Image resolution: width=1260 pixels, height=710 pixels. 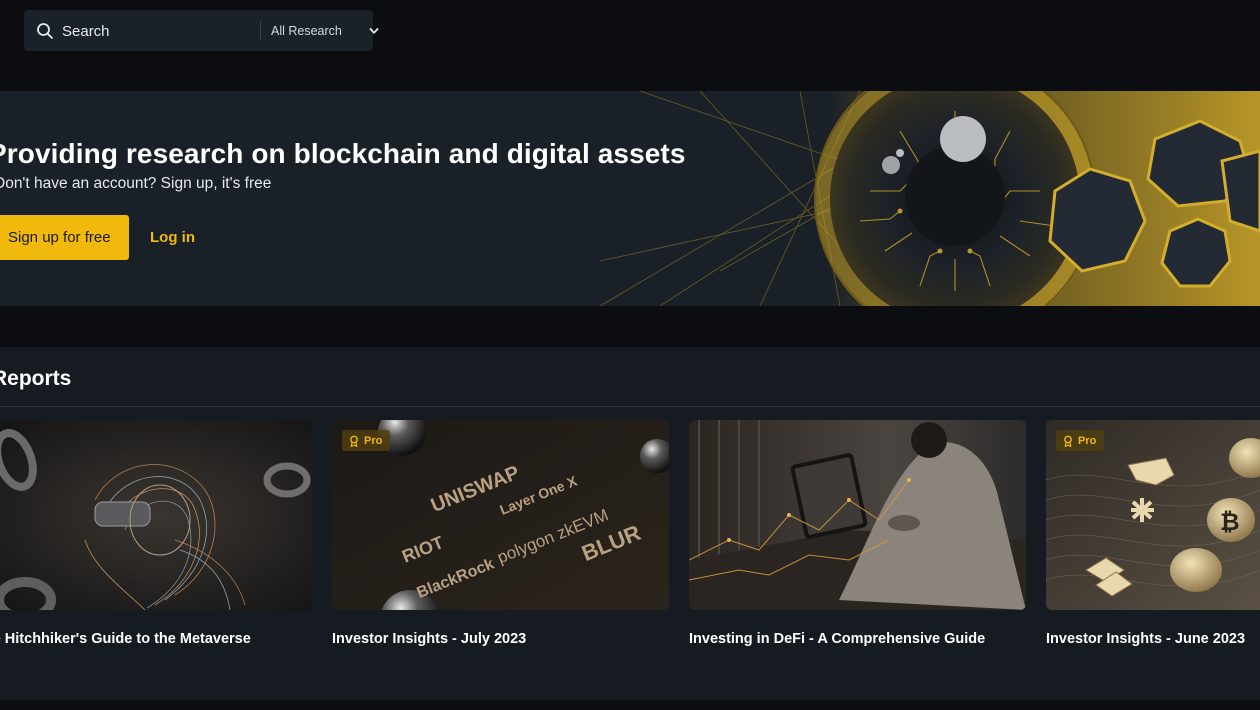 What do you see at coordinates (64, 237) in the screenshot?
I see `sign-up-button: Sign up for free` at bounding box center [64, 237].